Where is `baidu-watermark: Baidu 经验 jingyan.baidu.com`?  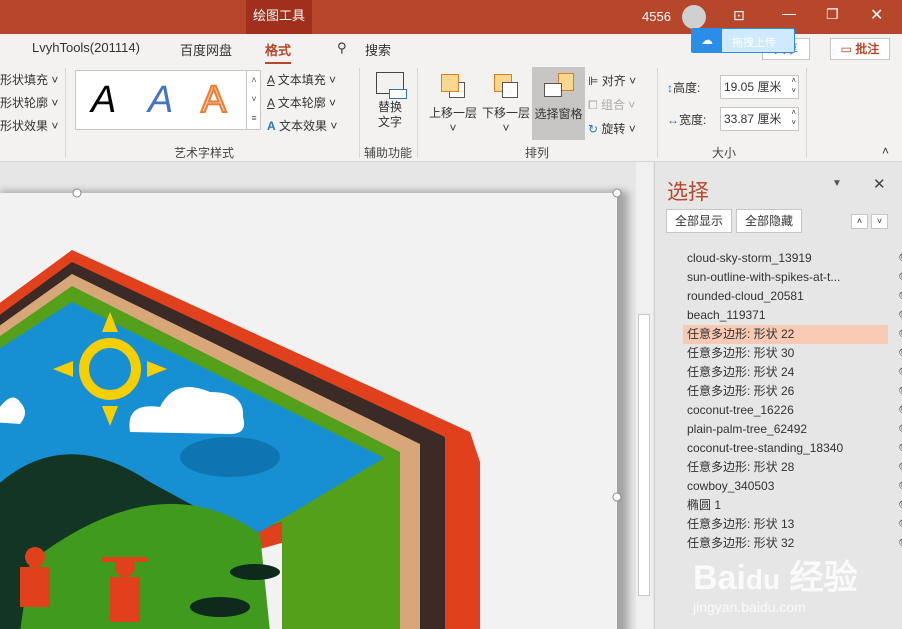 baidu-watermark: Baidu 经验 jingyan.baidu.com is located at coordinates (775, 587).